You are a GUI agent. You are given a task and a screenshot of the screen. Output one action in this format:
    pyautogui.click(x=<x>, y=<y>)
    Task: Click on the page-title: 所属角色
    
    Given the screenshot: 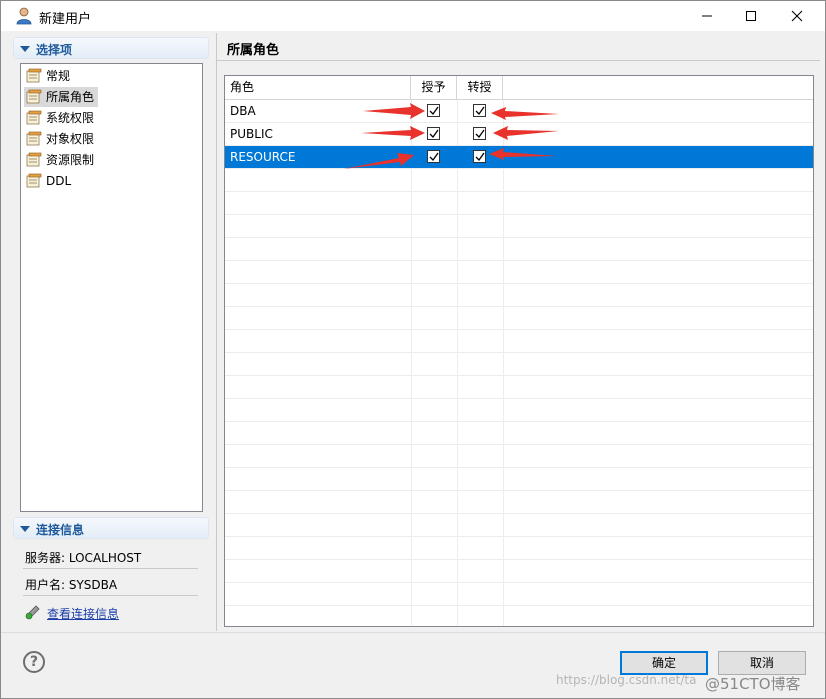 What is the action you would take?
    pyautogui.click(x=253, y=50)
    